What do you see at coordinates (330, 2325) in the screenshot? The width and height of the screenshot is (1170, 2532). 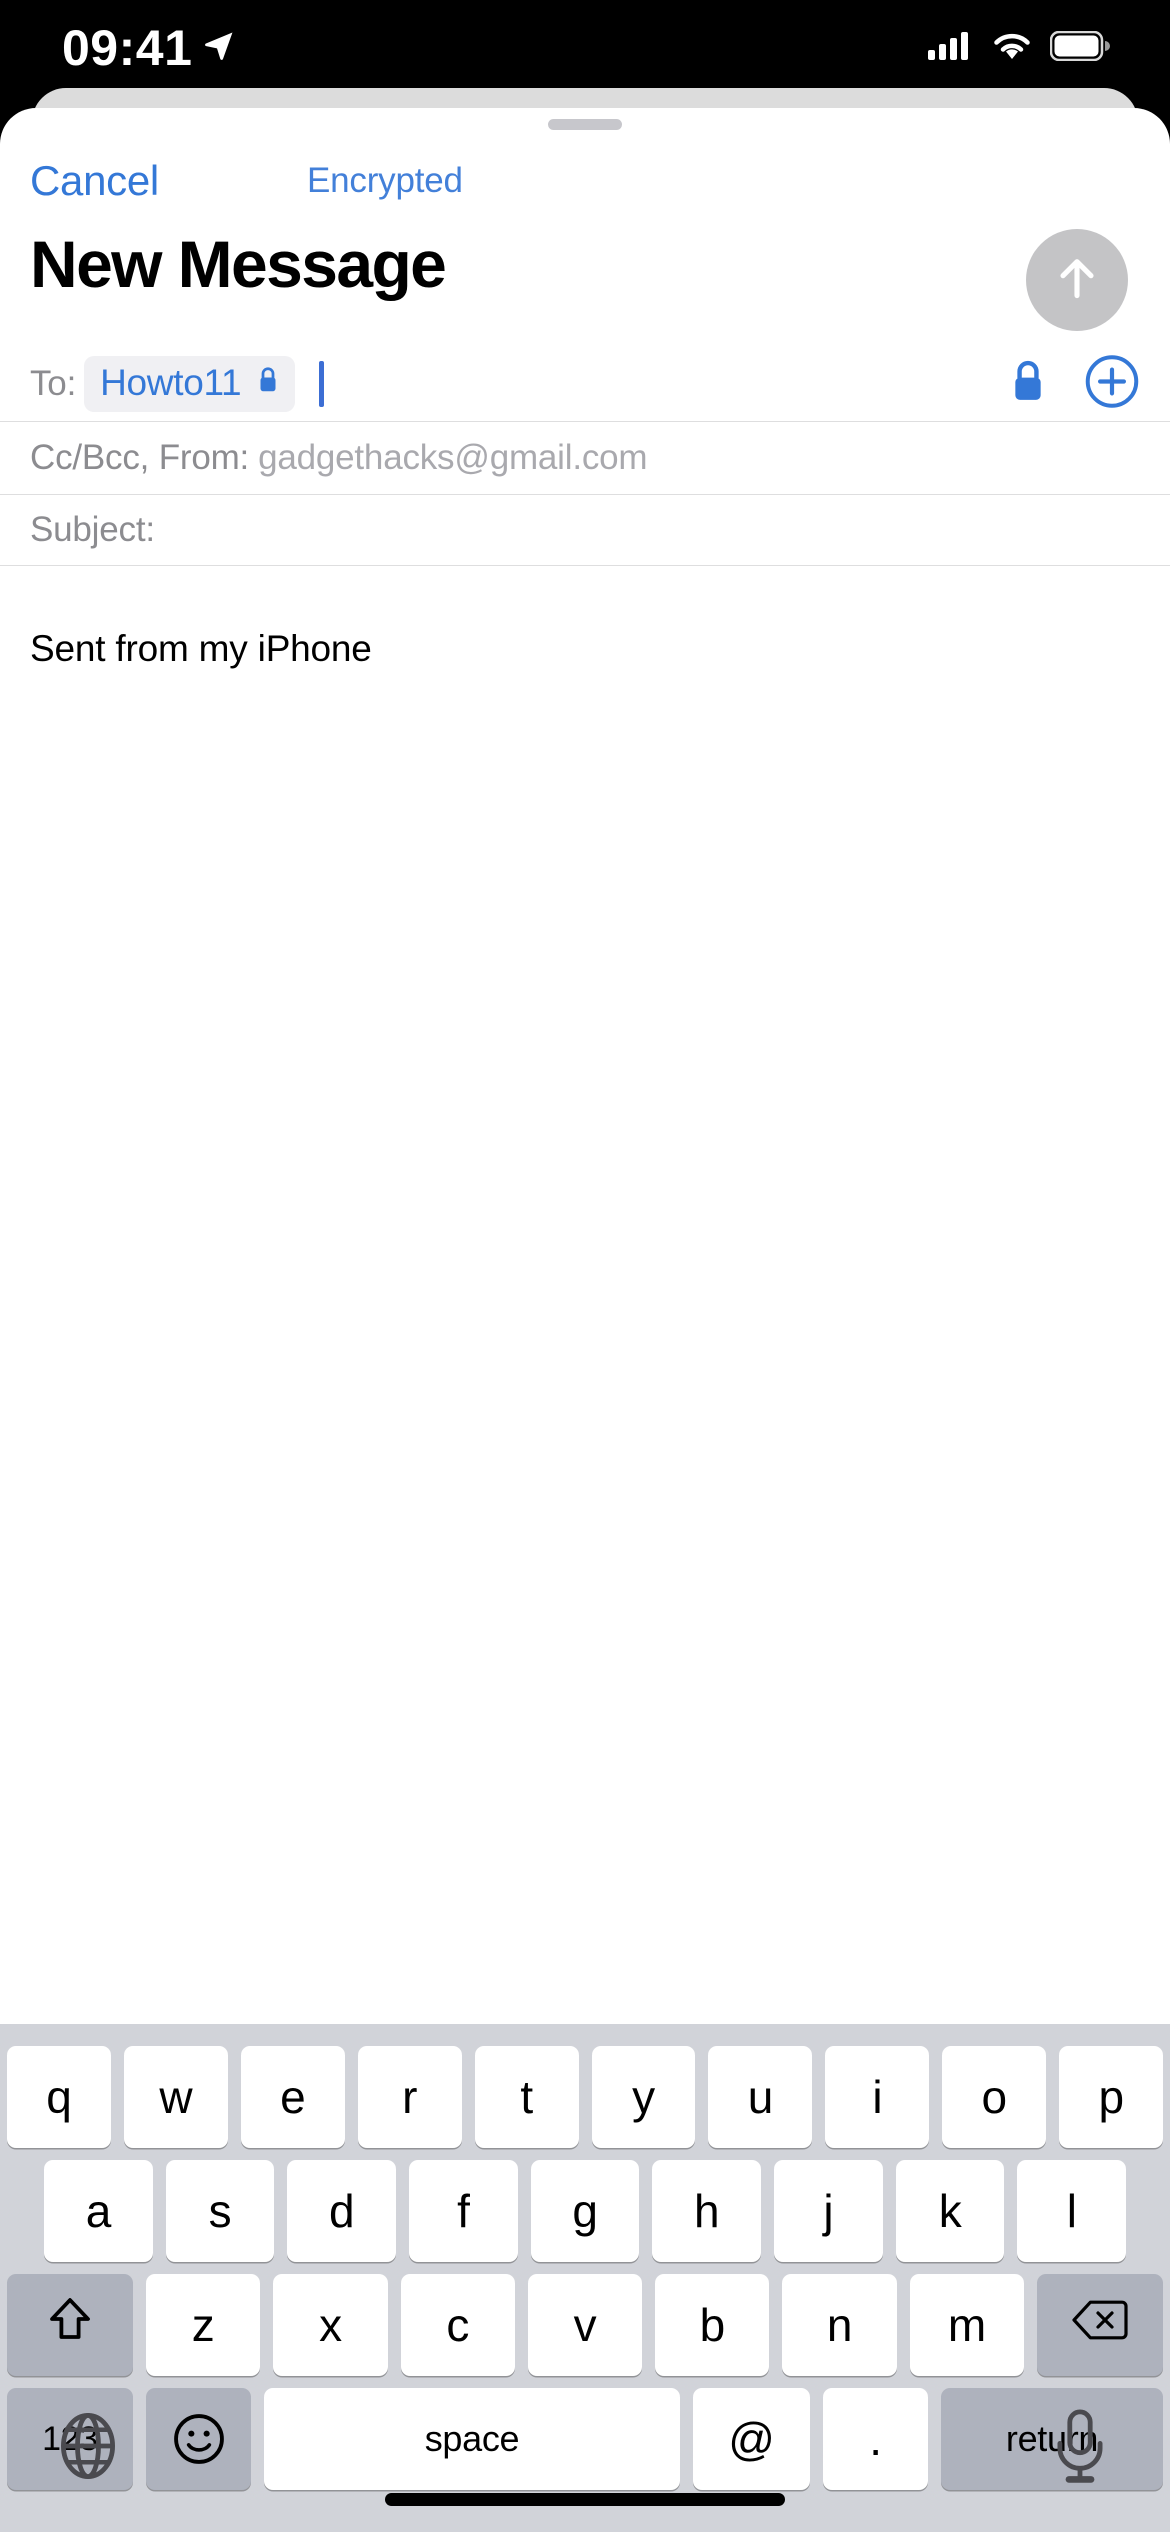 I see `key-x: x` at bounding box center [330, 2325].